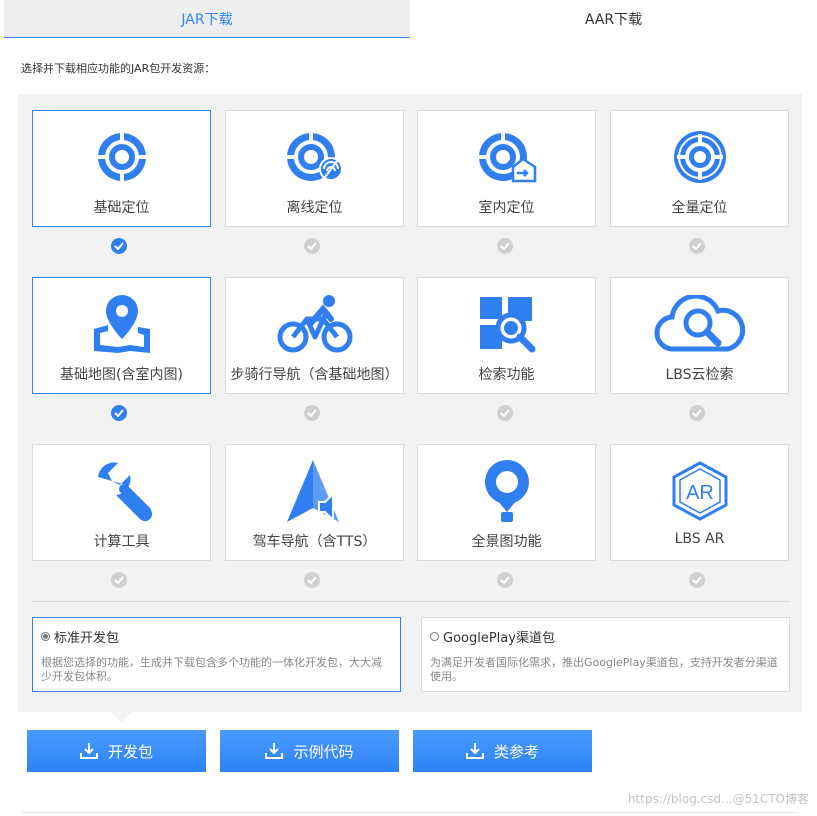 This screenshot has height=816, width=817. I want to click on feature-card-basic-location: 基础定位, so click(121, 168).